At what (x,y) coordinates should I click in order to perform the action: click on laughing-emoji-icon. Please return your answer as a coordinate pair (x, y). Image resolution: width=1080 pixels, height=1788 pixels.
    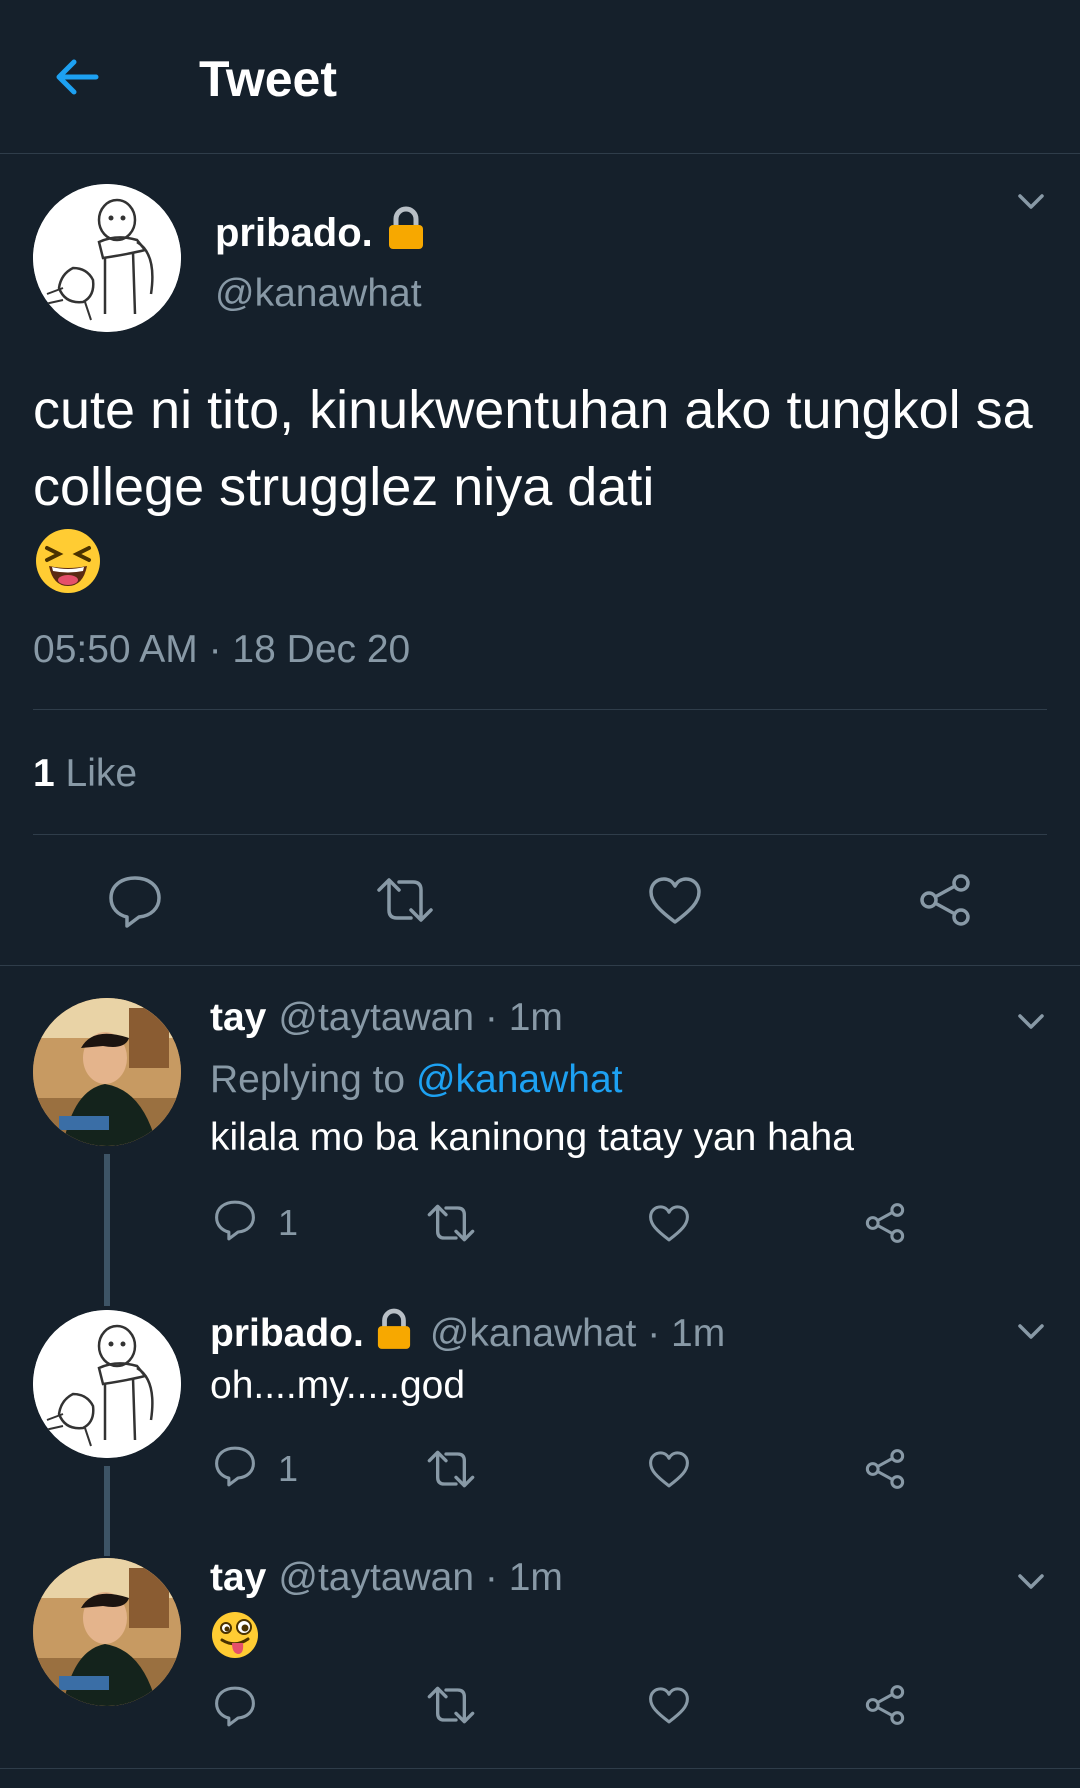
    Looking at the image, I should click on (68, 571).